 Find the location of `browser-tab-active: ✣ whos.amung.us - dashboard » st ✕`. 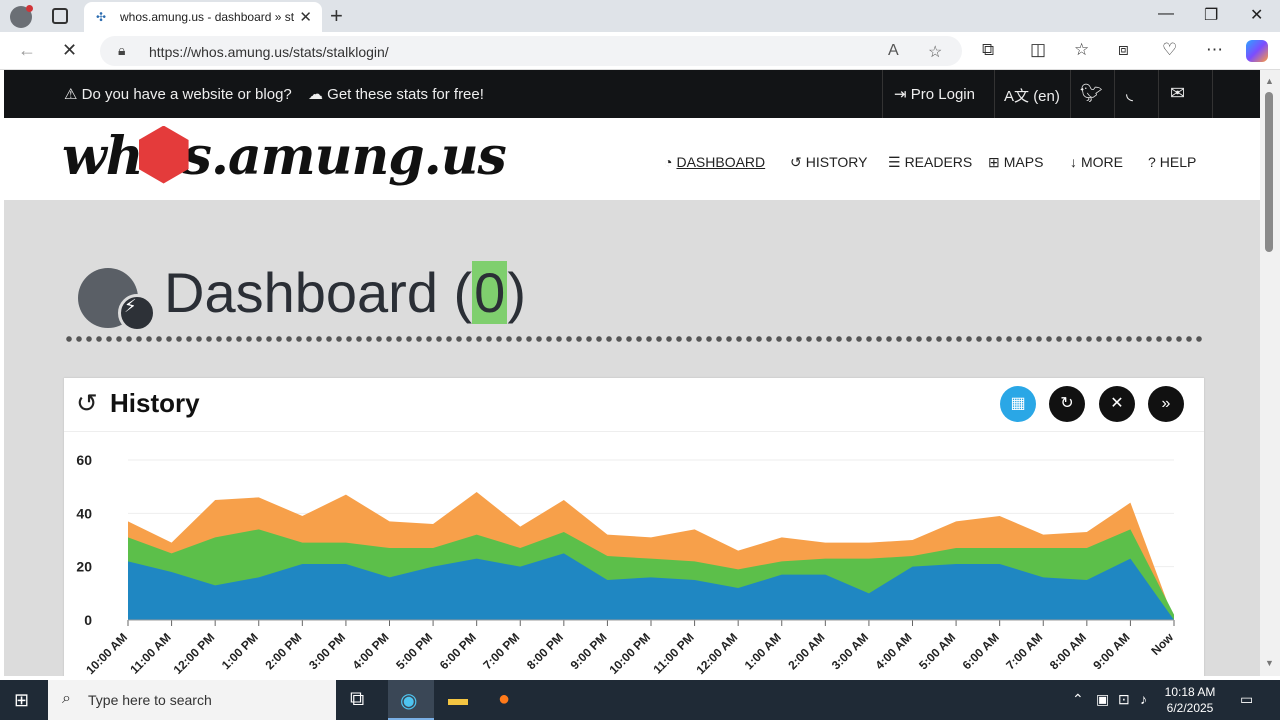

browser-tab-active: ✣ whos.amung.us - dashboard » st ✕ is located at coordinates (203, 17).